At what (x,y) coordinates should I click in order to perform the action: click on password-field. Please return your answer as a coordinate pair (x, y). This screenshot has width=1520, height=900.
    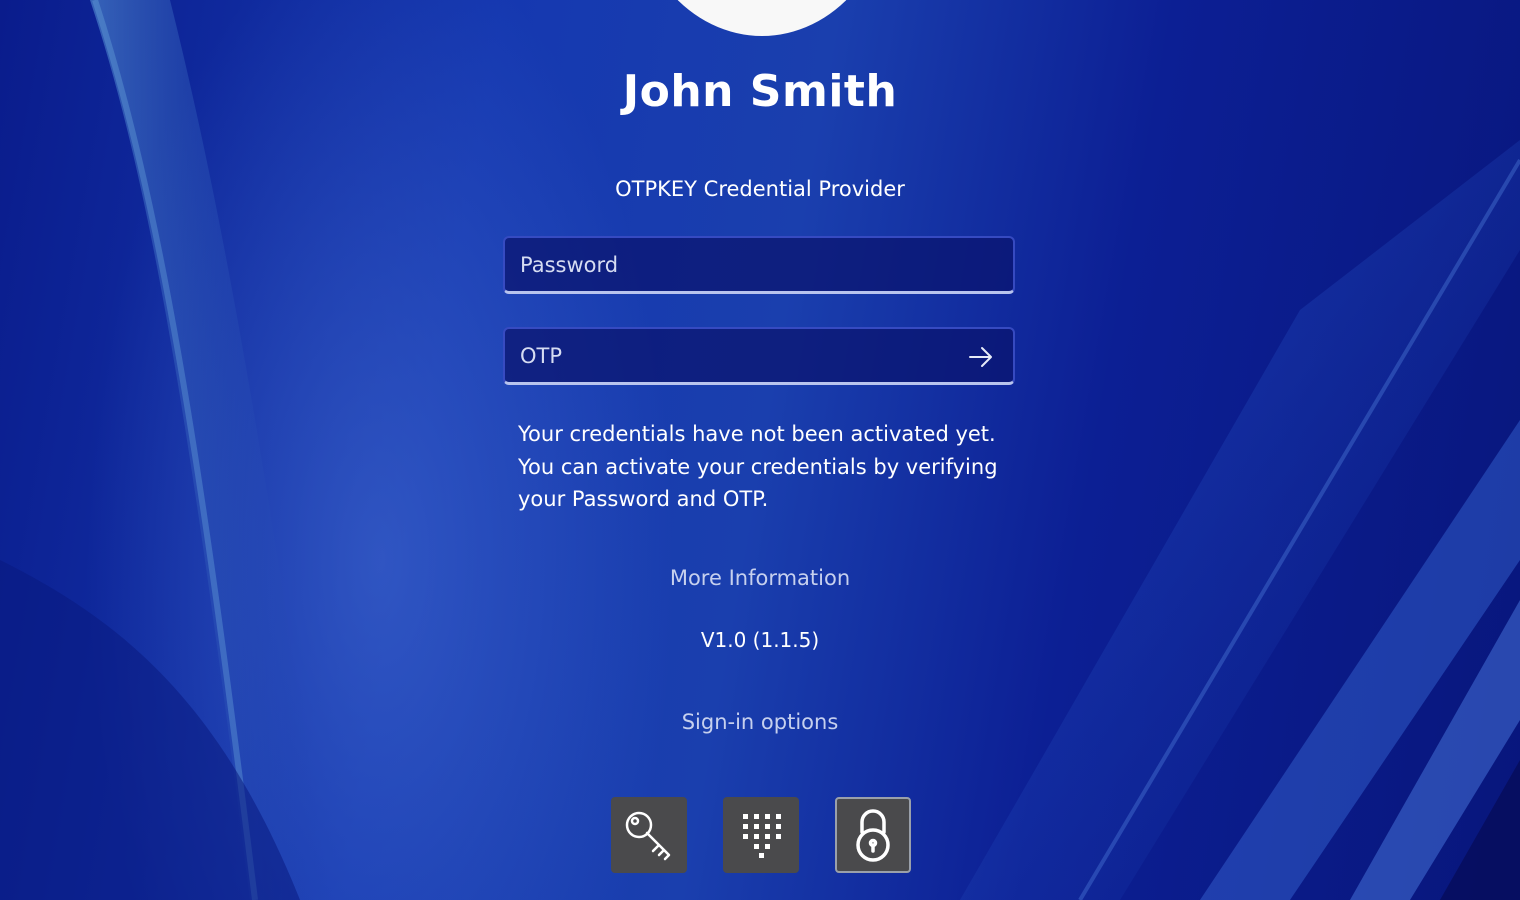
    Looking at the image, I should click on (759, 265).